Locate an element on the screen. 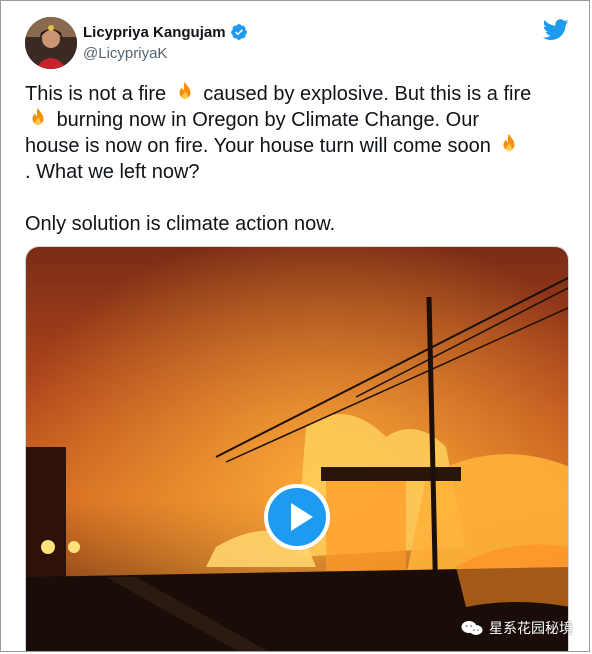 The image size is (592, 654). author-display-name: Licypriya Kangujam is located at coordinates (154, 32).